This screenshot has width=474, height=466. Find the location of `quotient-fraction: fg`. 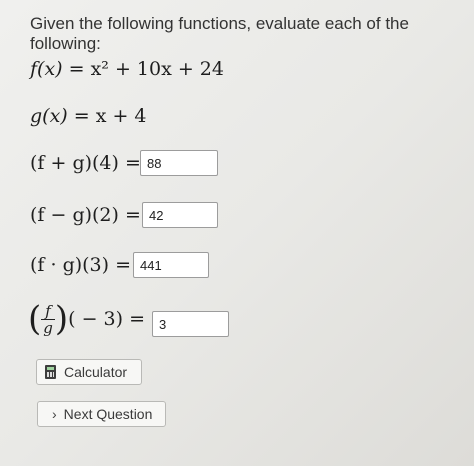

quotient-fraction: fg is located at coordinates (48, 319).